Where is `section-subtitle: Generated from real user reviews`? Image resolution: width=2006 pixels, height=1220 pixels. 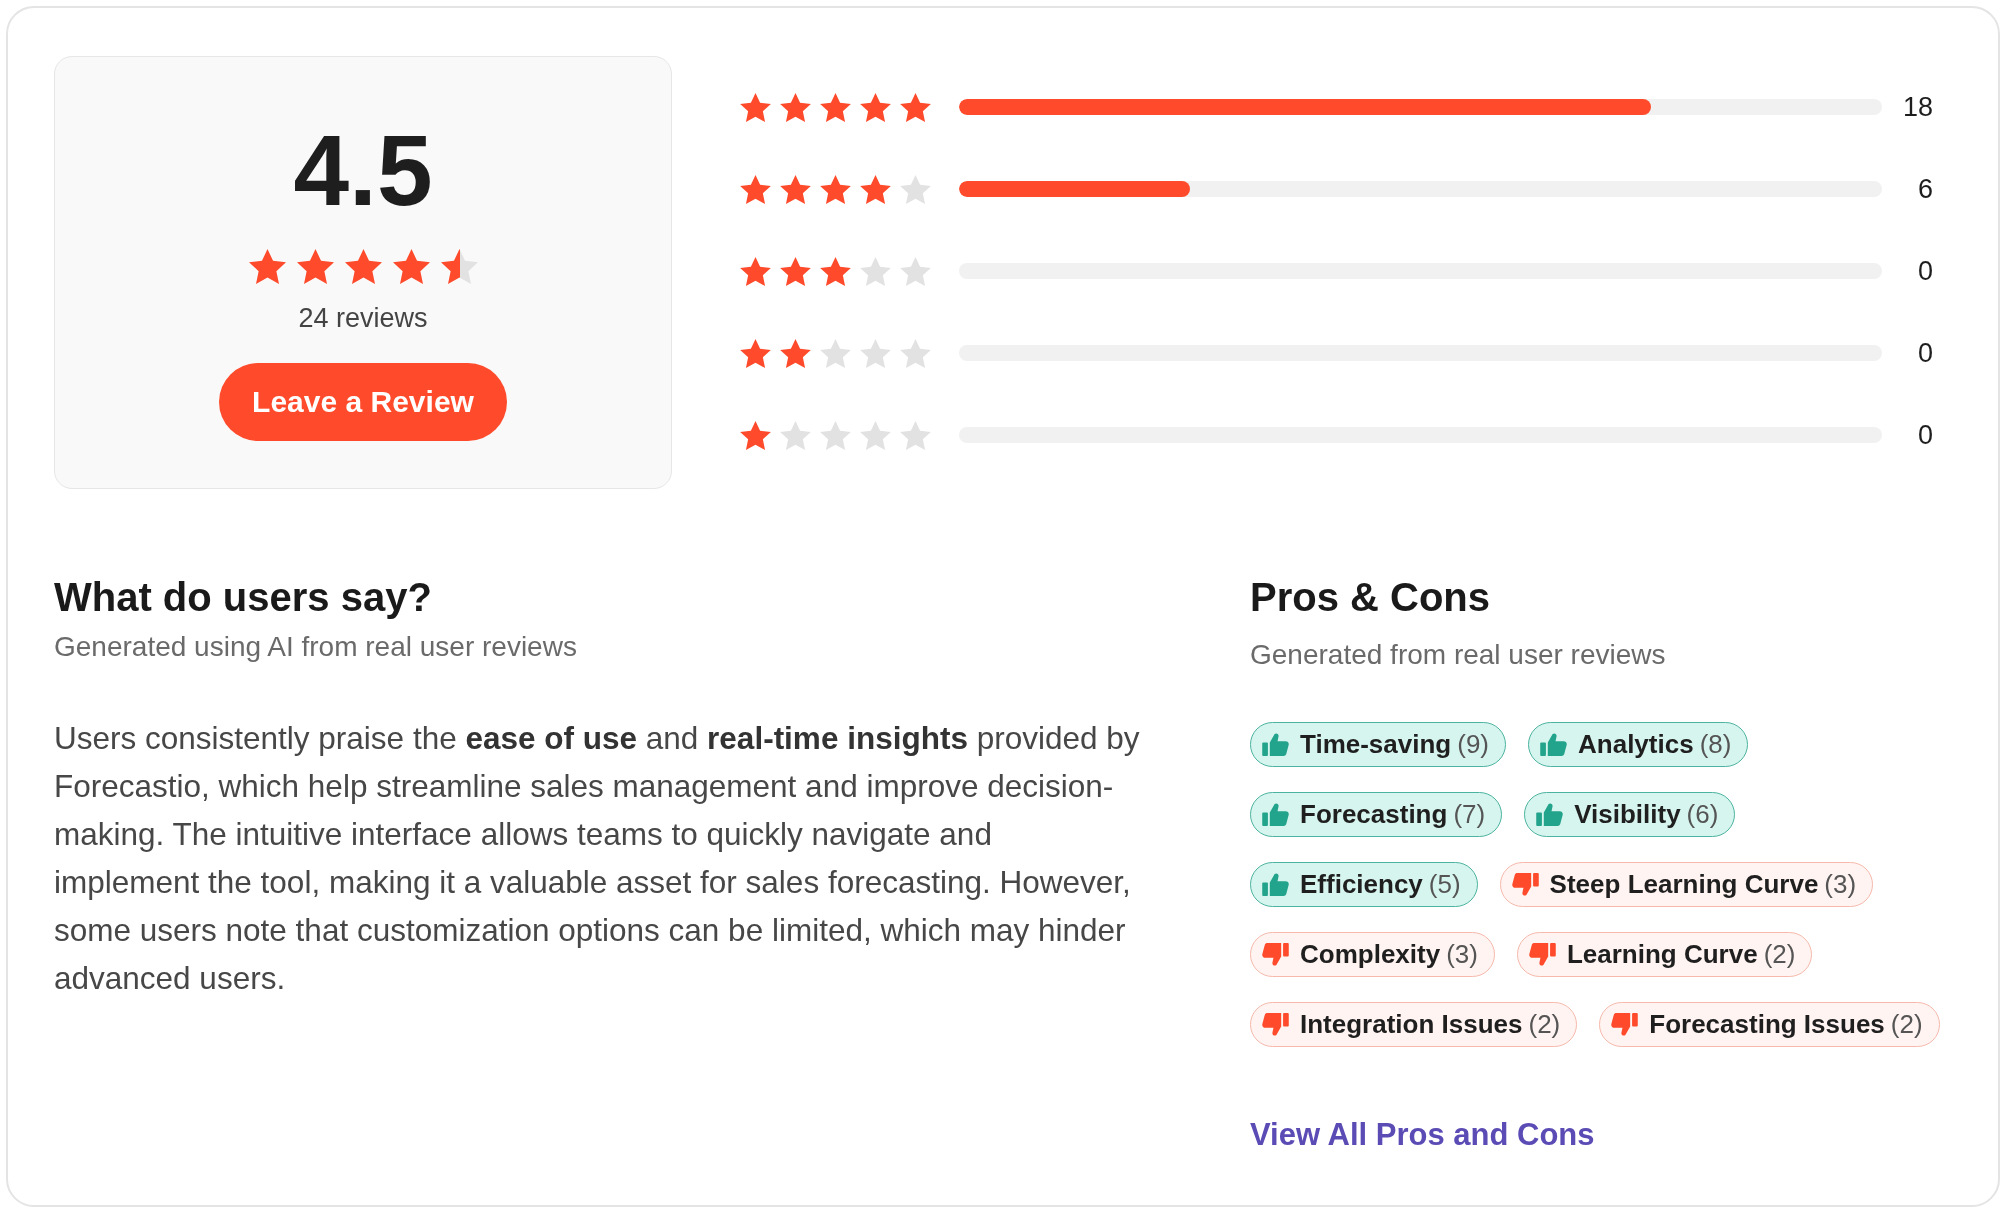 section-subtitle: Generated from real user reviews is located at coordinates (1458, 655).